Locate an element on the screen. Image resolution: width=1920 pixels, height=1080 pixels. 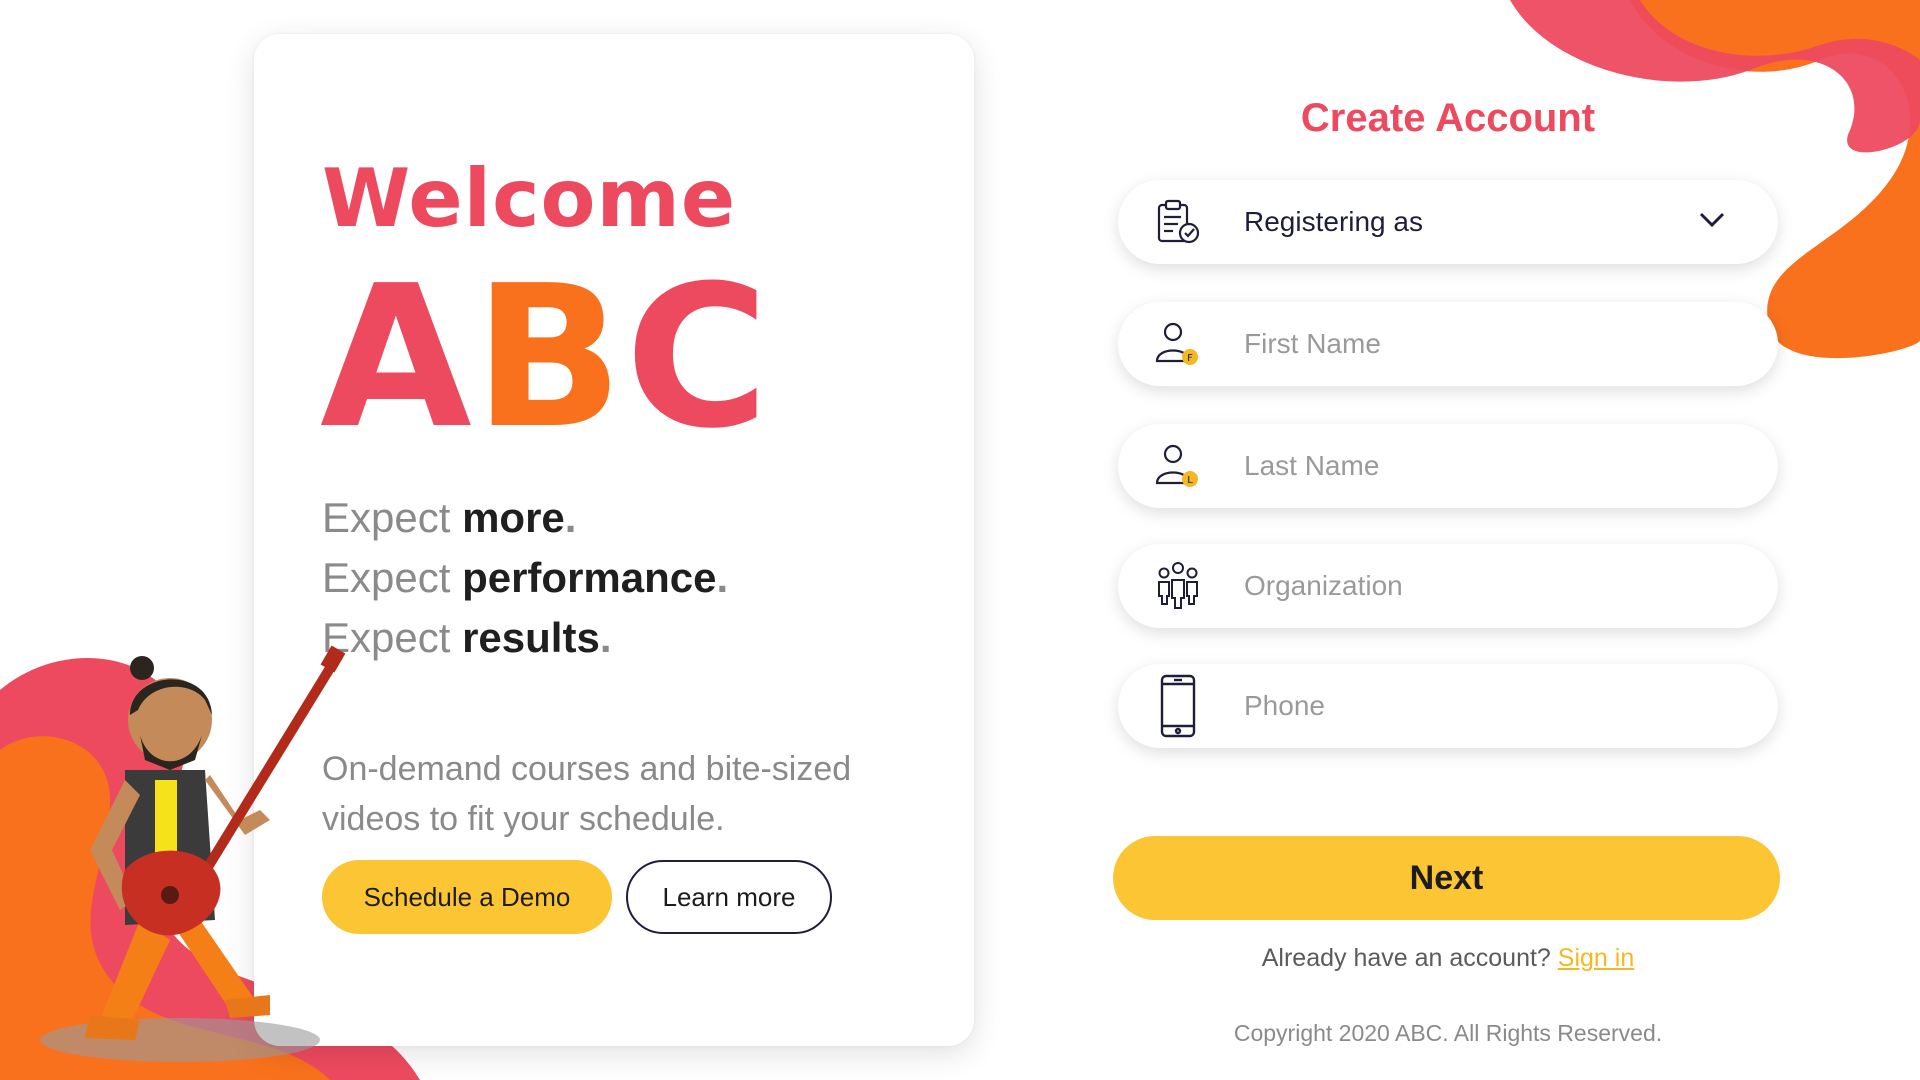
tagline-keyword: more is located at coordinates (513, 517).